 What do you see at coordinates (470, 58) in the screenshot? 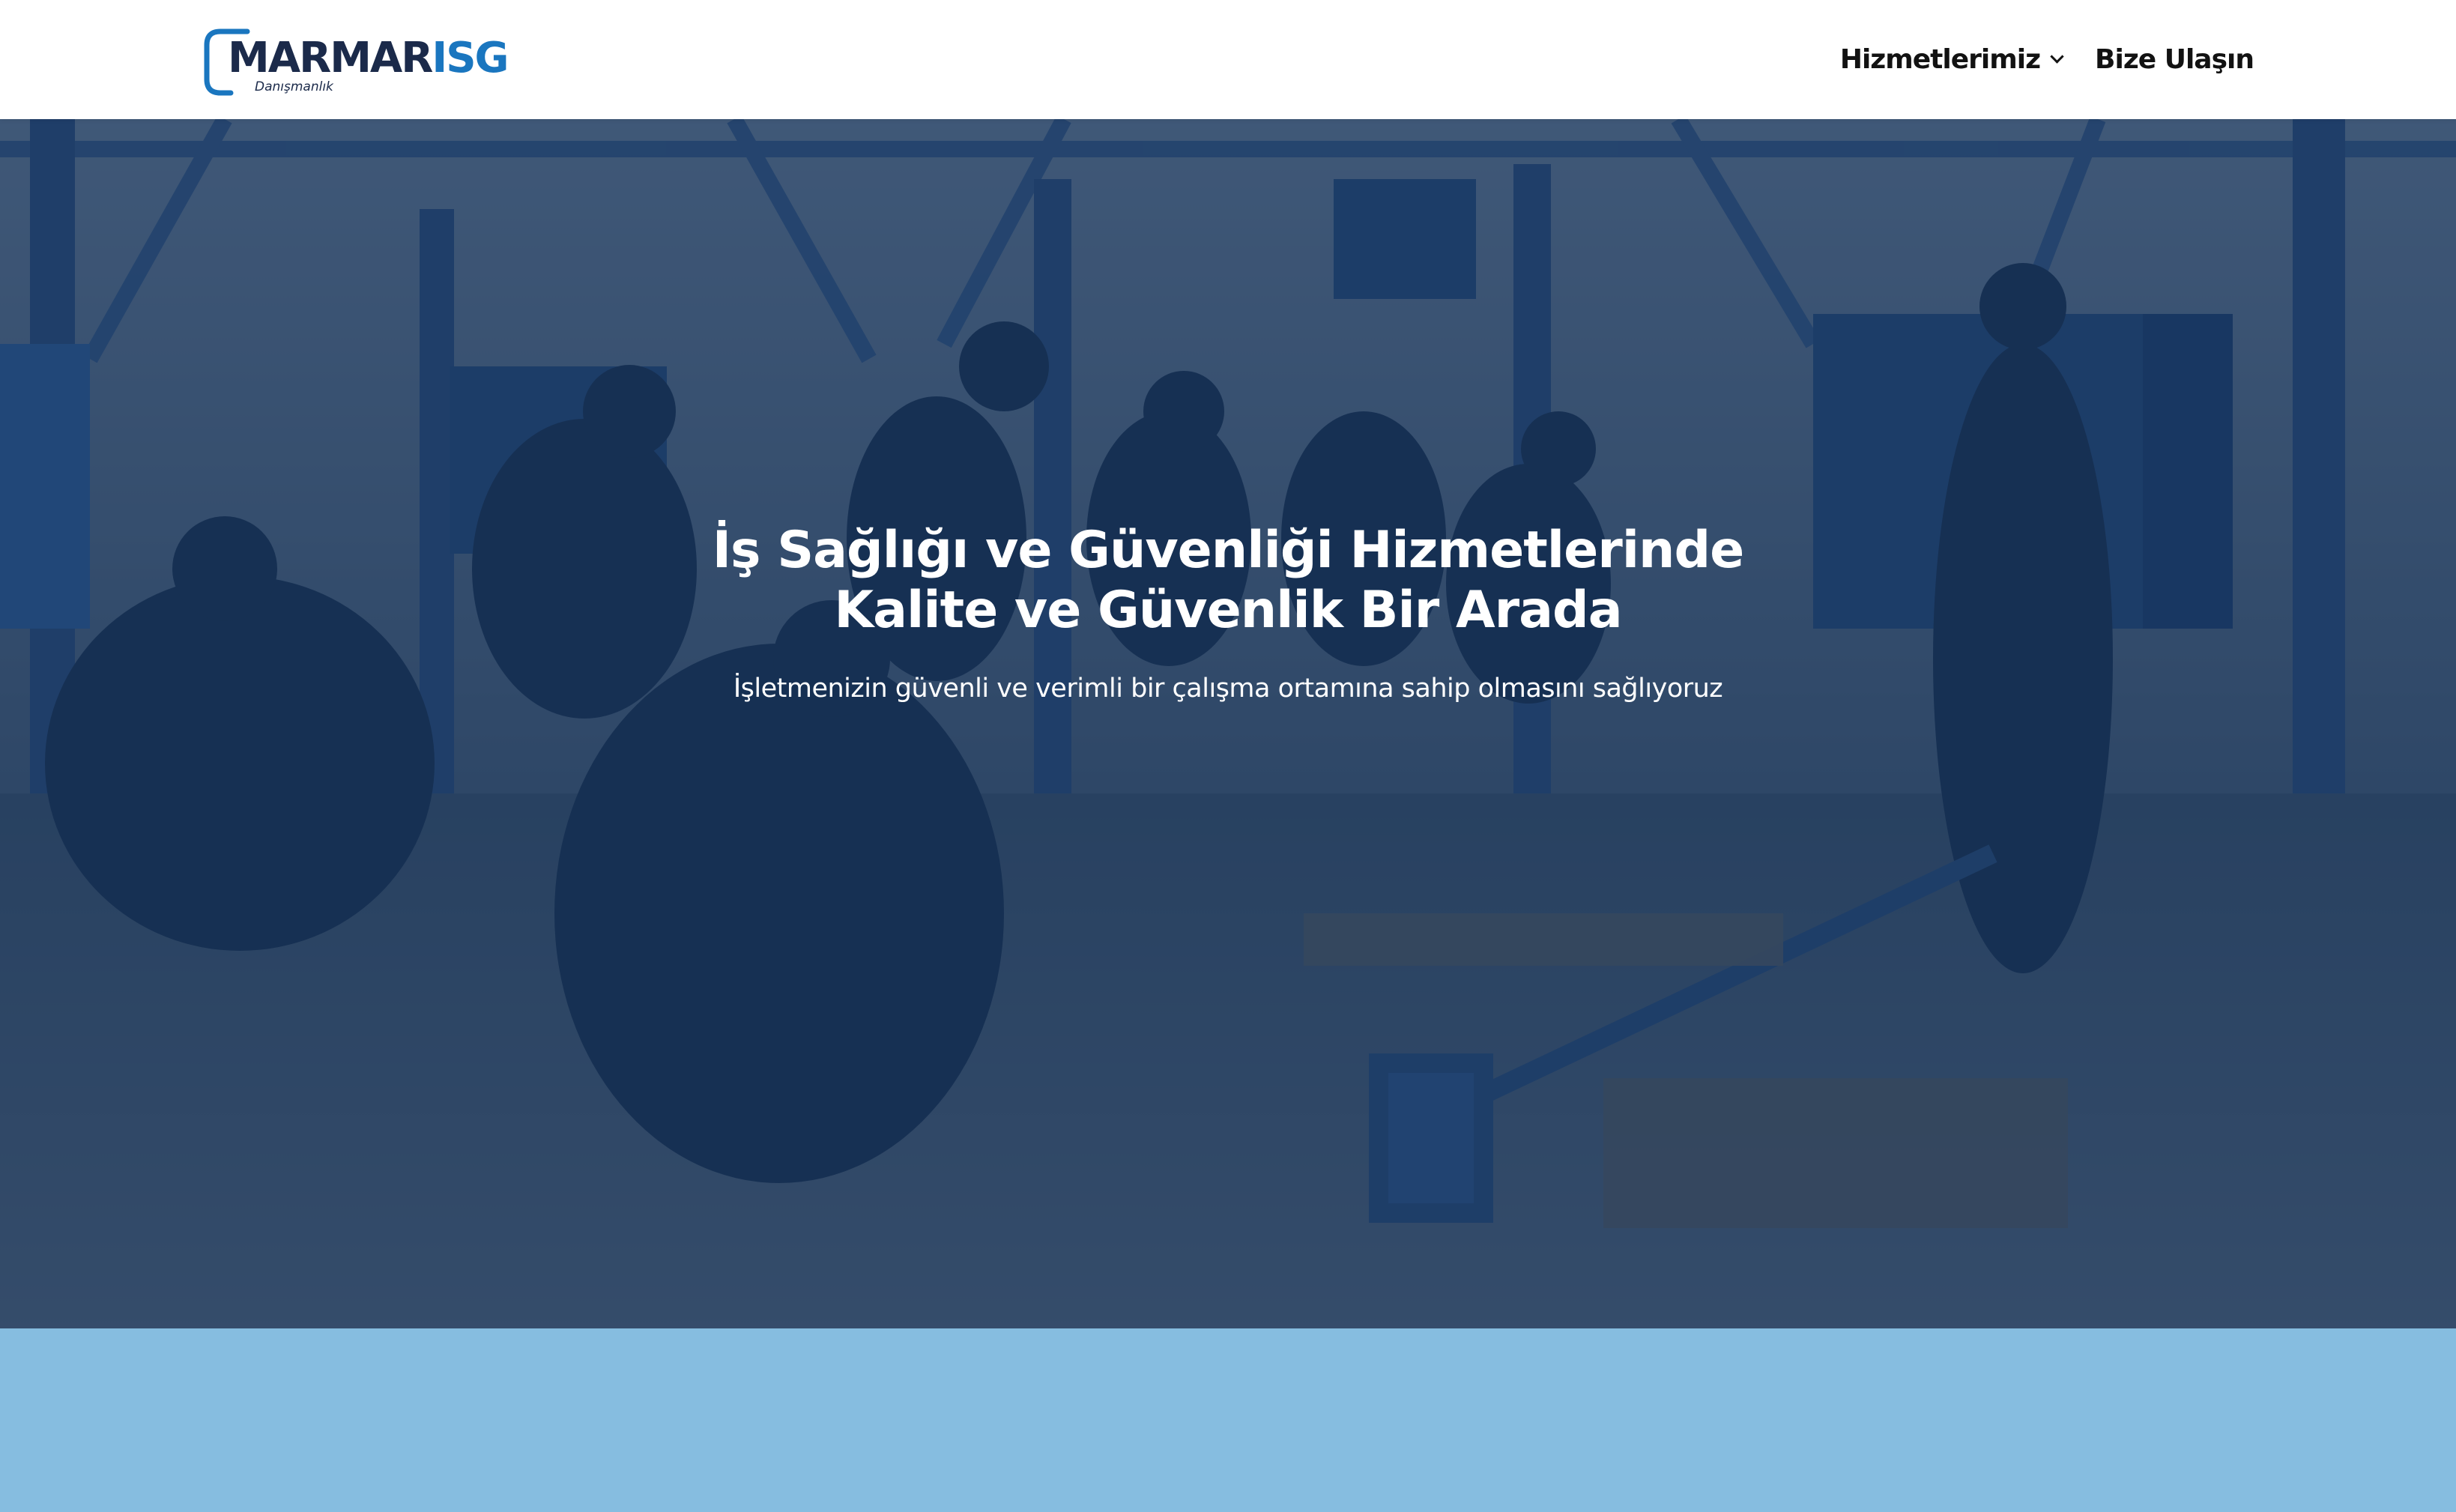
I see `logo-accent-text: ISG` at bounding box center [470, 58].